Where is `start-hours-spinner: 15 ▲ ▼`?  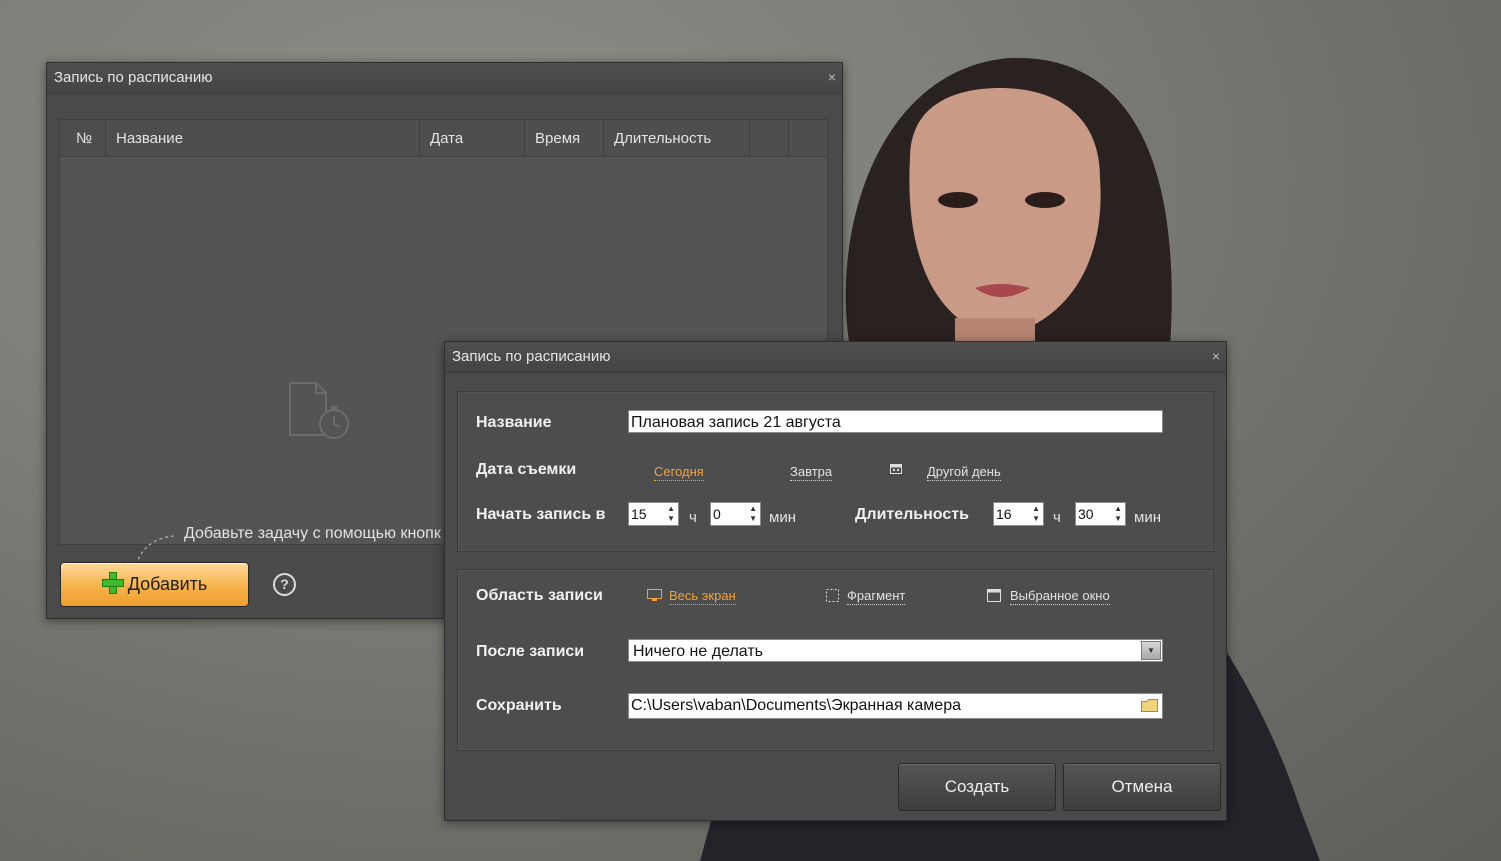
start-hours-spinner: 15 ▲ ▼ is located at coordinates (653, 514).